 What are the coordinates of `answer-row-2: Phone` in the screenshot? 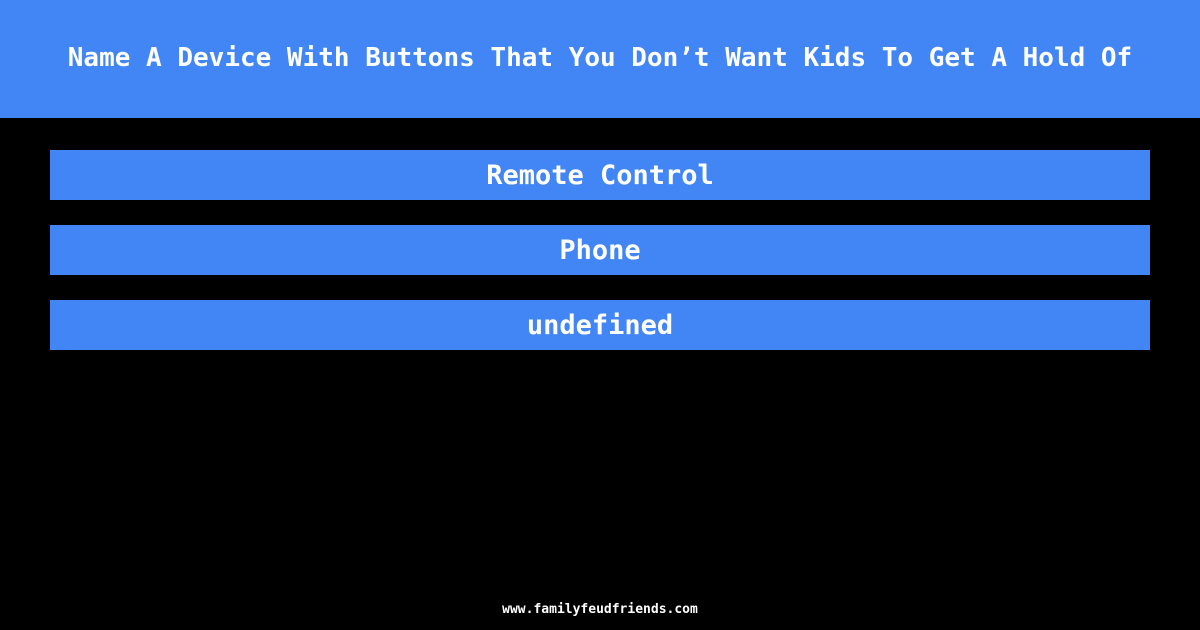 It's located at (600, 250).